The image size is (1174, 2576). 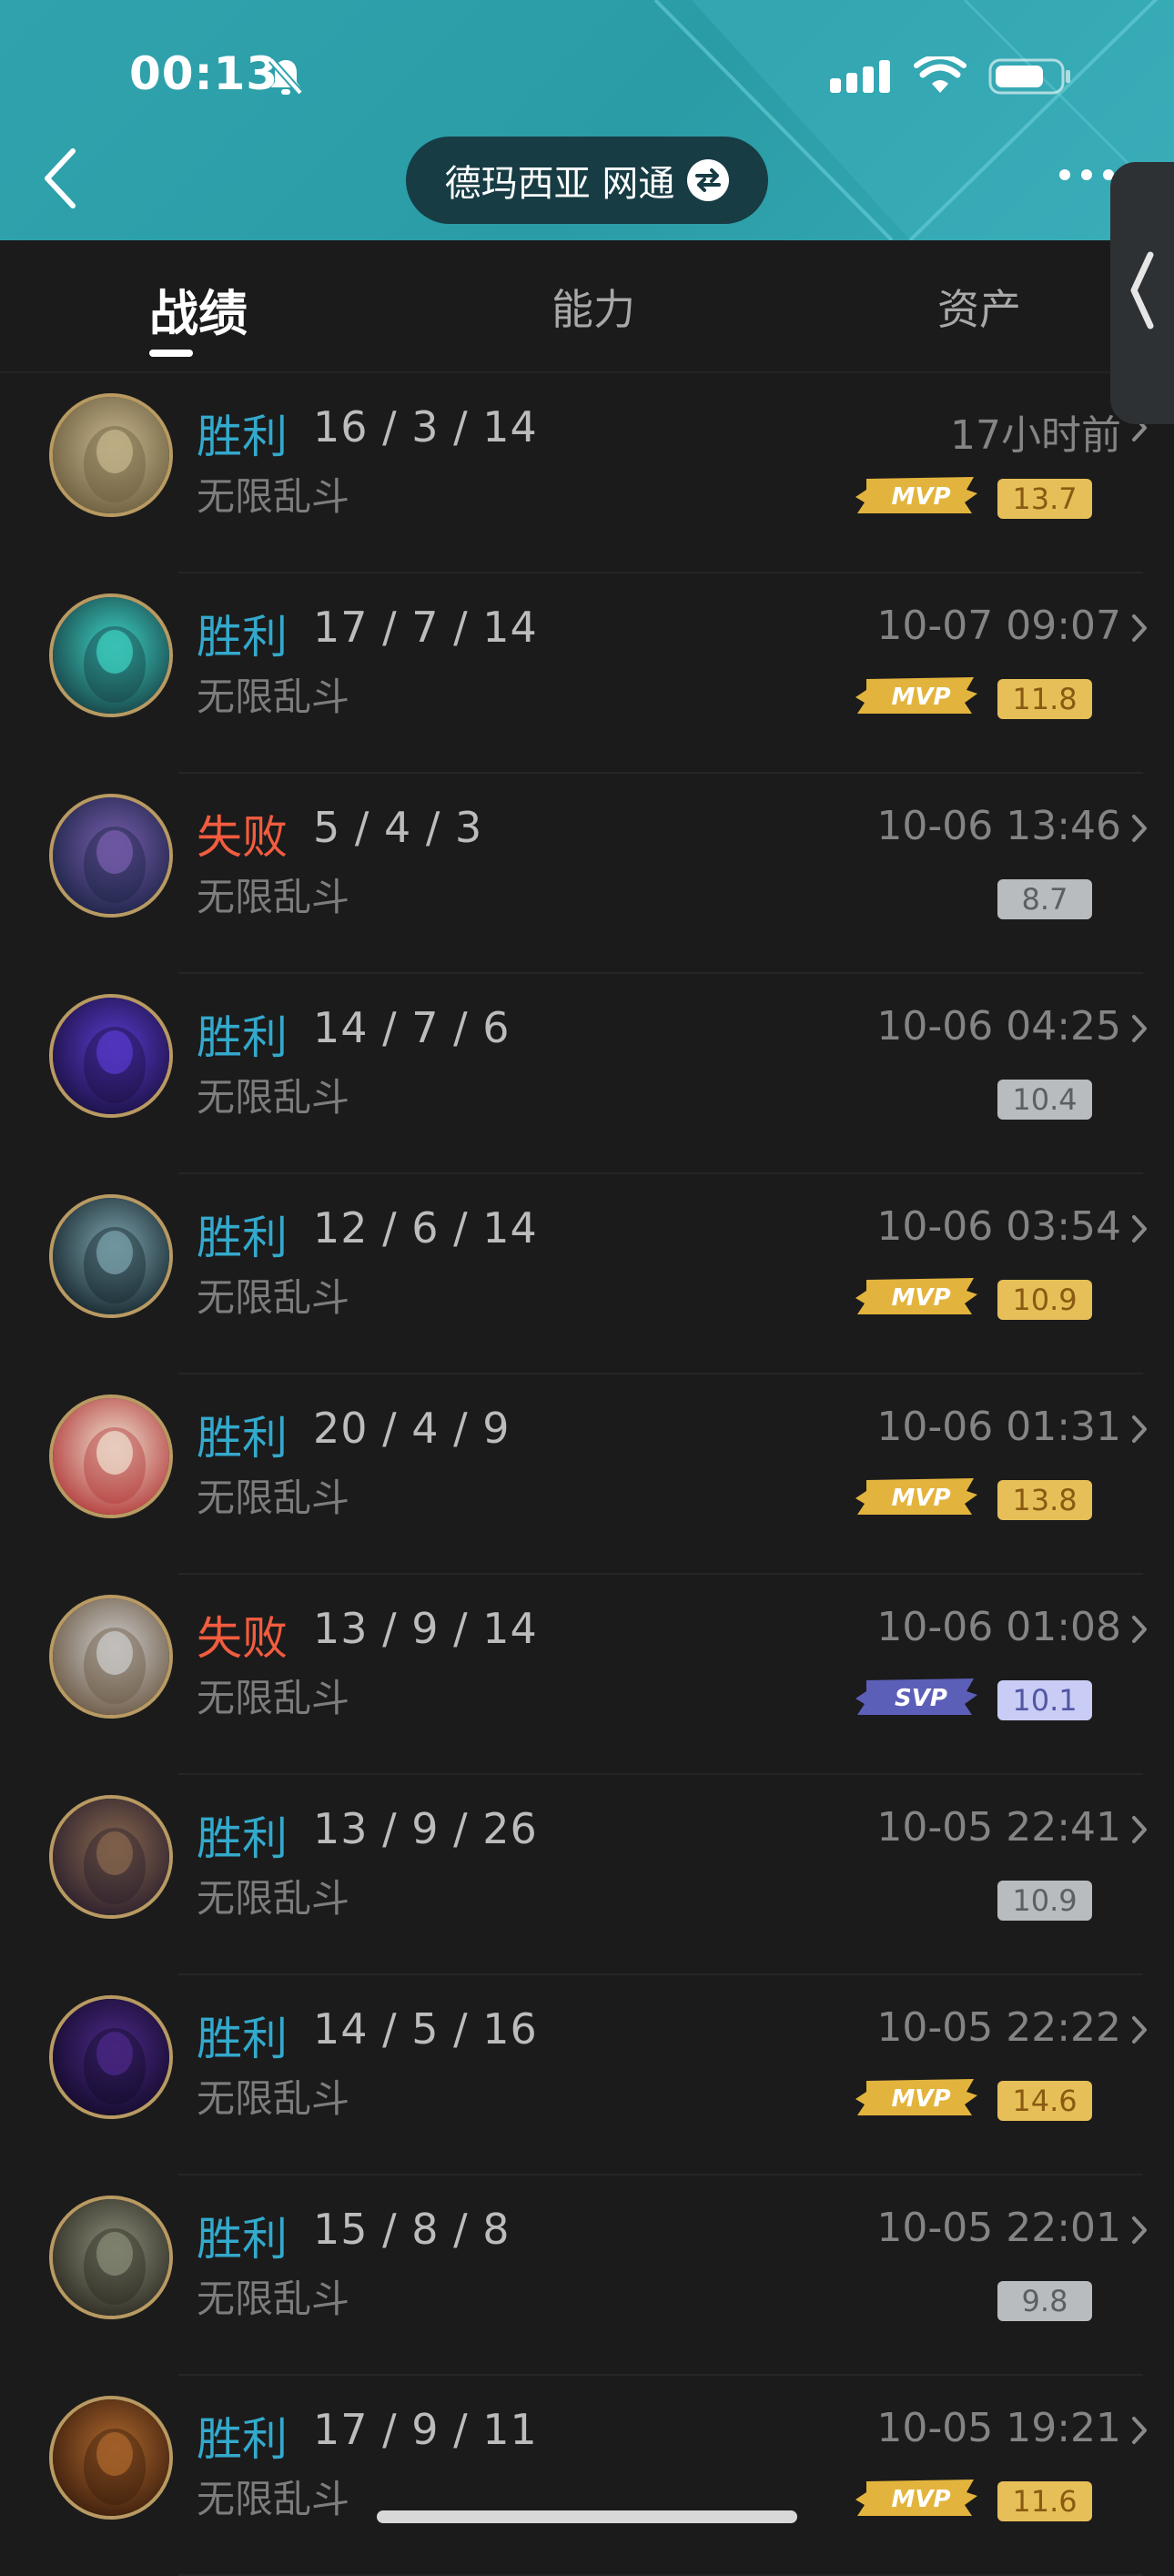 I want to click on more-icon, so click(x=1086, y=174).